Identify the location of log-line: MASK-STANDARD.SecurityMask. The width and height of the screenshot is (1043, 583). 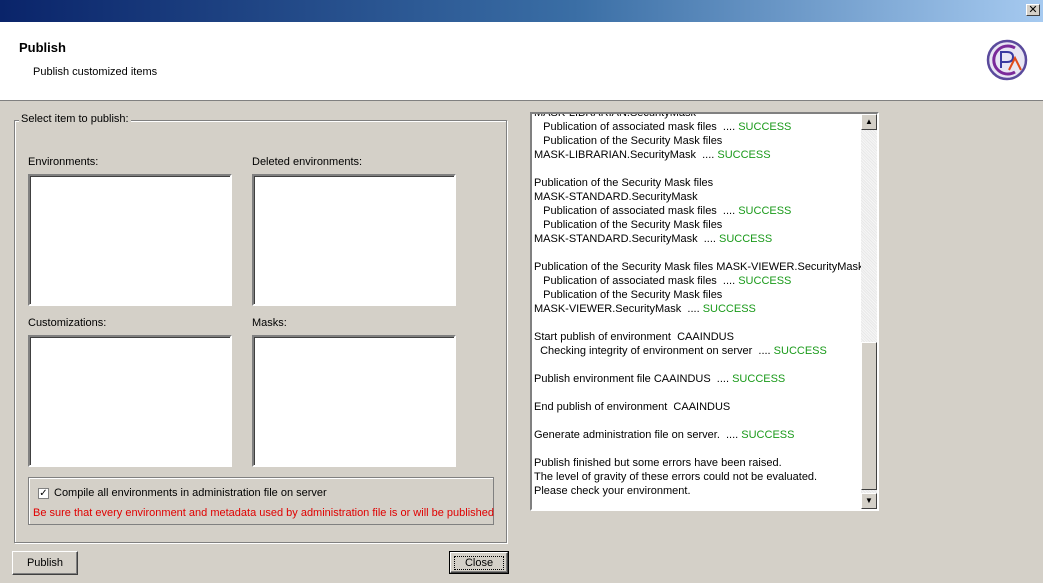
(699, 197).